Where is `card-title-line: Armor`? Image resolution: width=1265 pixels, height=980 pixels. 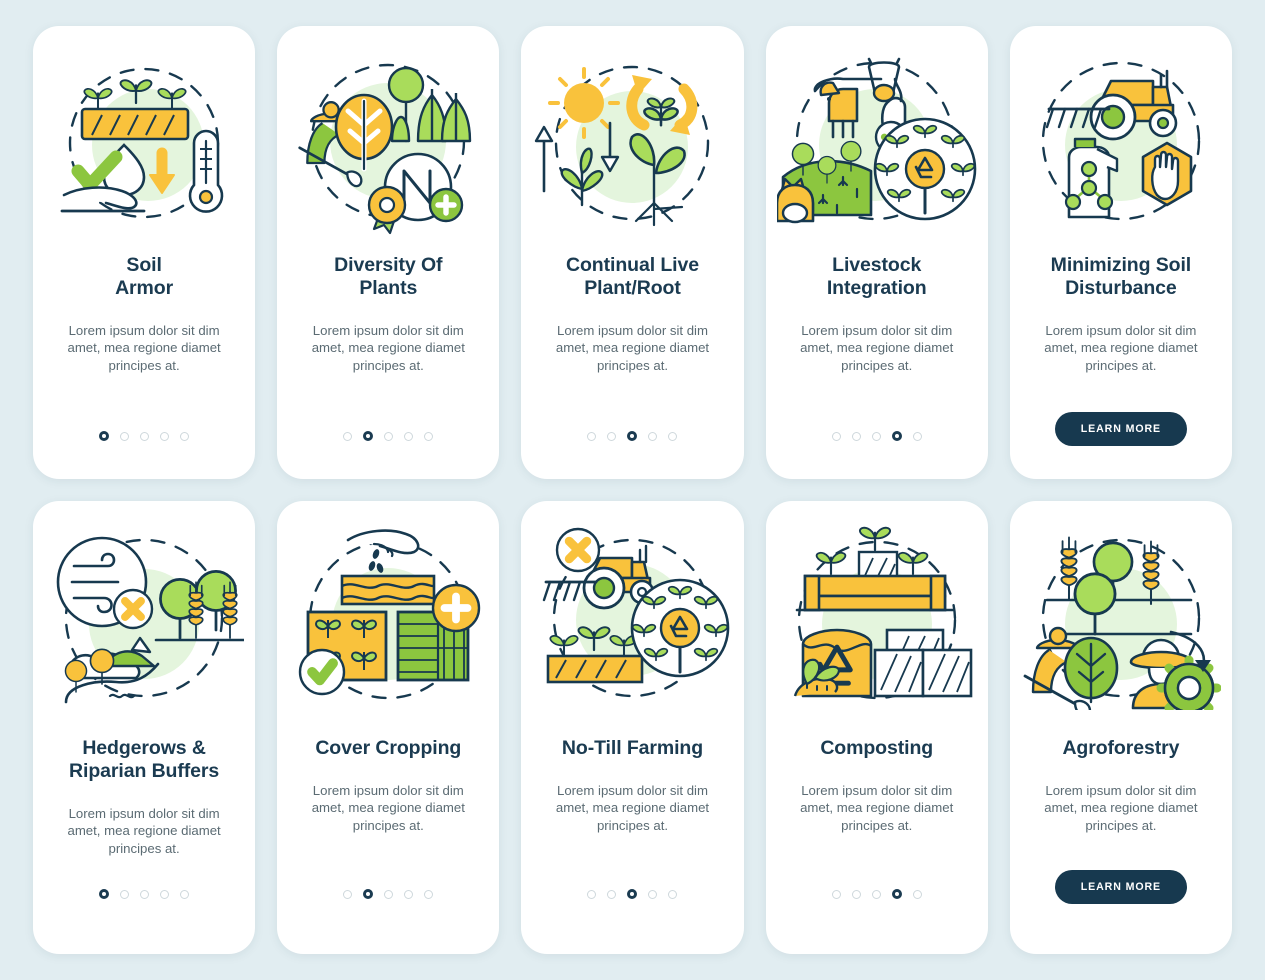
card-title-line: Armor is located at coordinates (144, 287).